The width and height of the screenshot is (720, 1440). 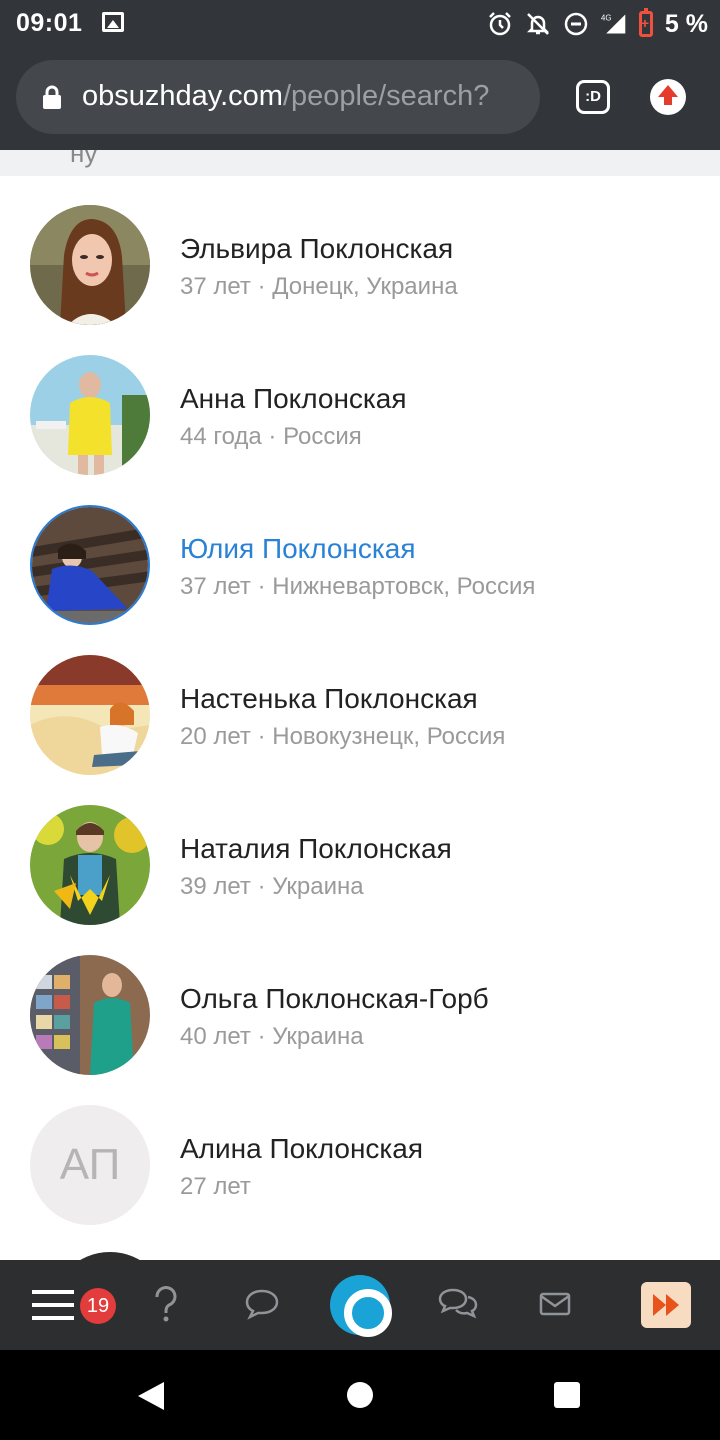 I want to click on home-icon, so click(x=360, y=1395).